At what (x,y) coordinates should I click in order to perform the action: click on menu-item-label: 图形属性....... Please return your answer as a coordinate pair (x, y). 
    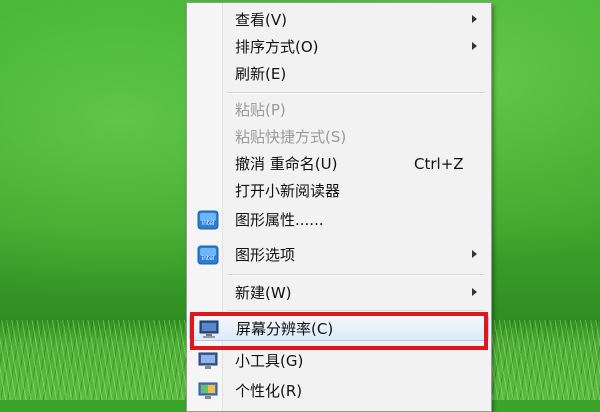
    Looking at the image, I should click on (279, 220).